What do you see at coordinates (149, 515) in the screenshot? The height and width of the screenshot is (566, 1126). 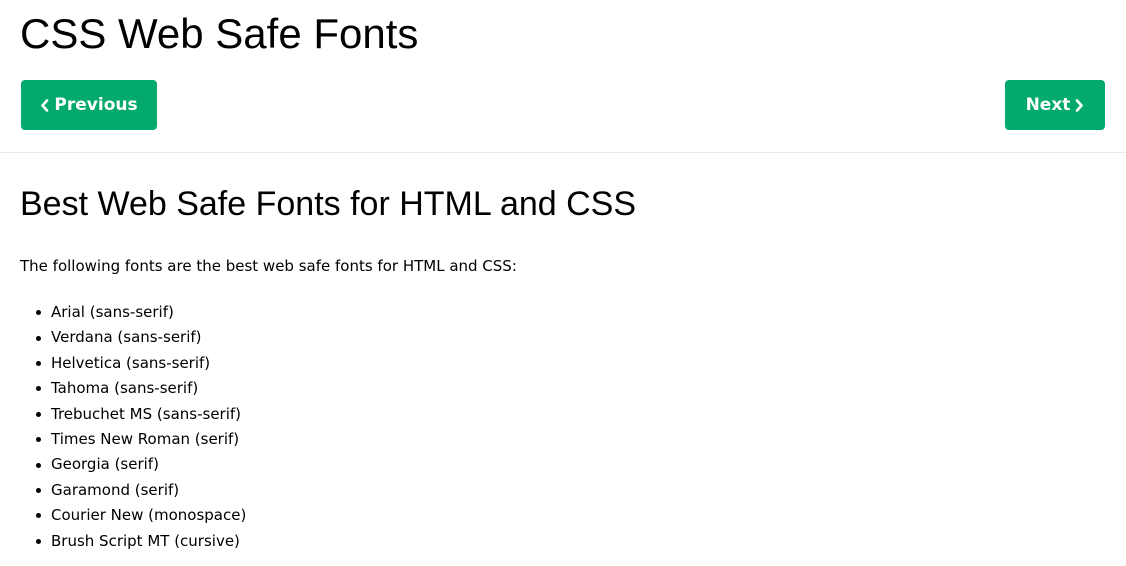 I see `list-item-label: Courier New (monospace)` at bounding box center [149, 515].